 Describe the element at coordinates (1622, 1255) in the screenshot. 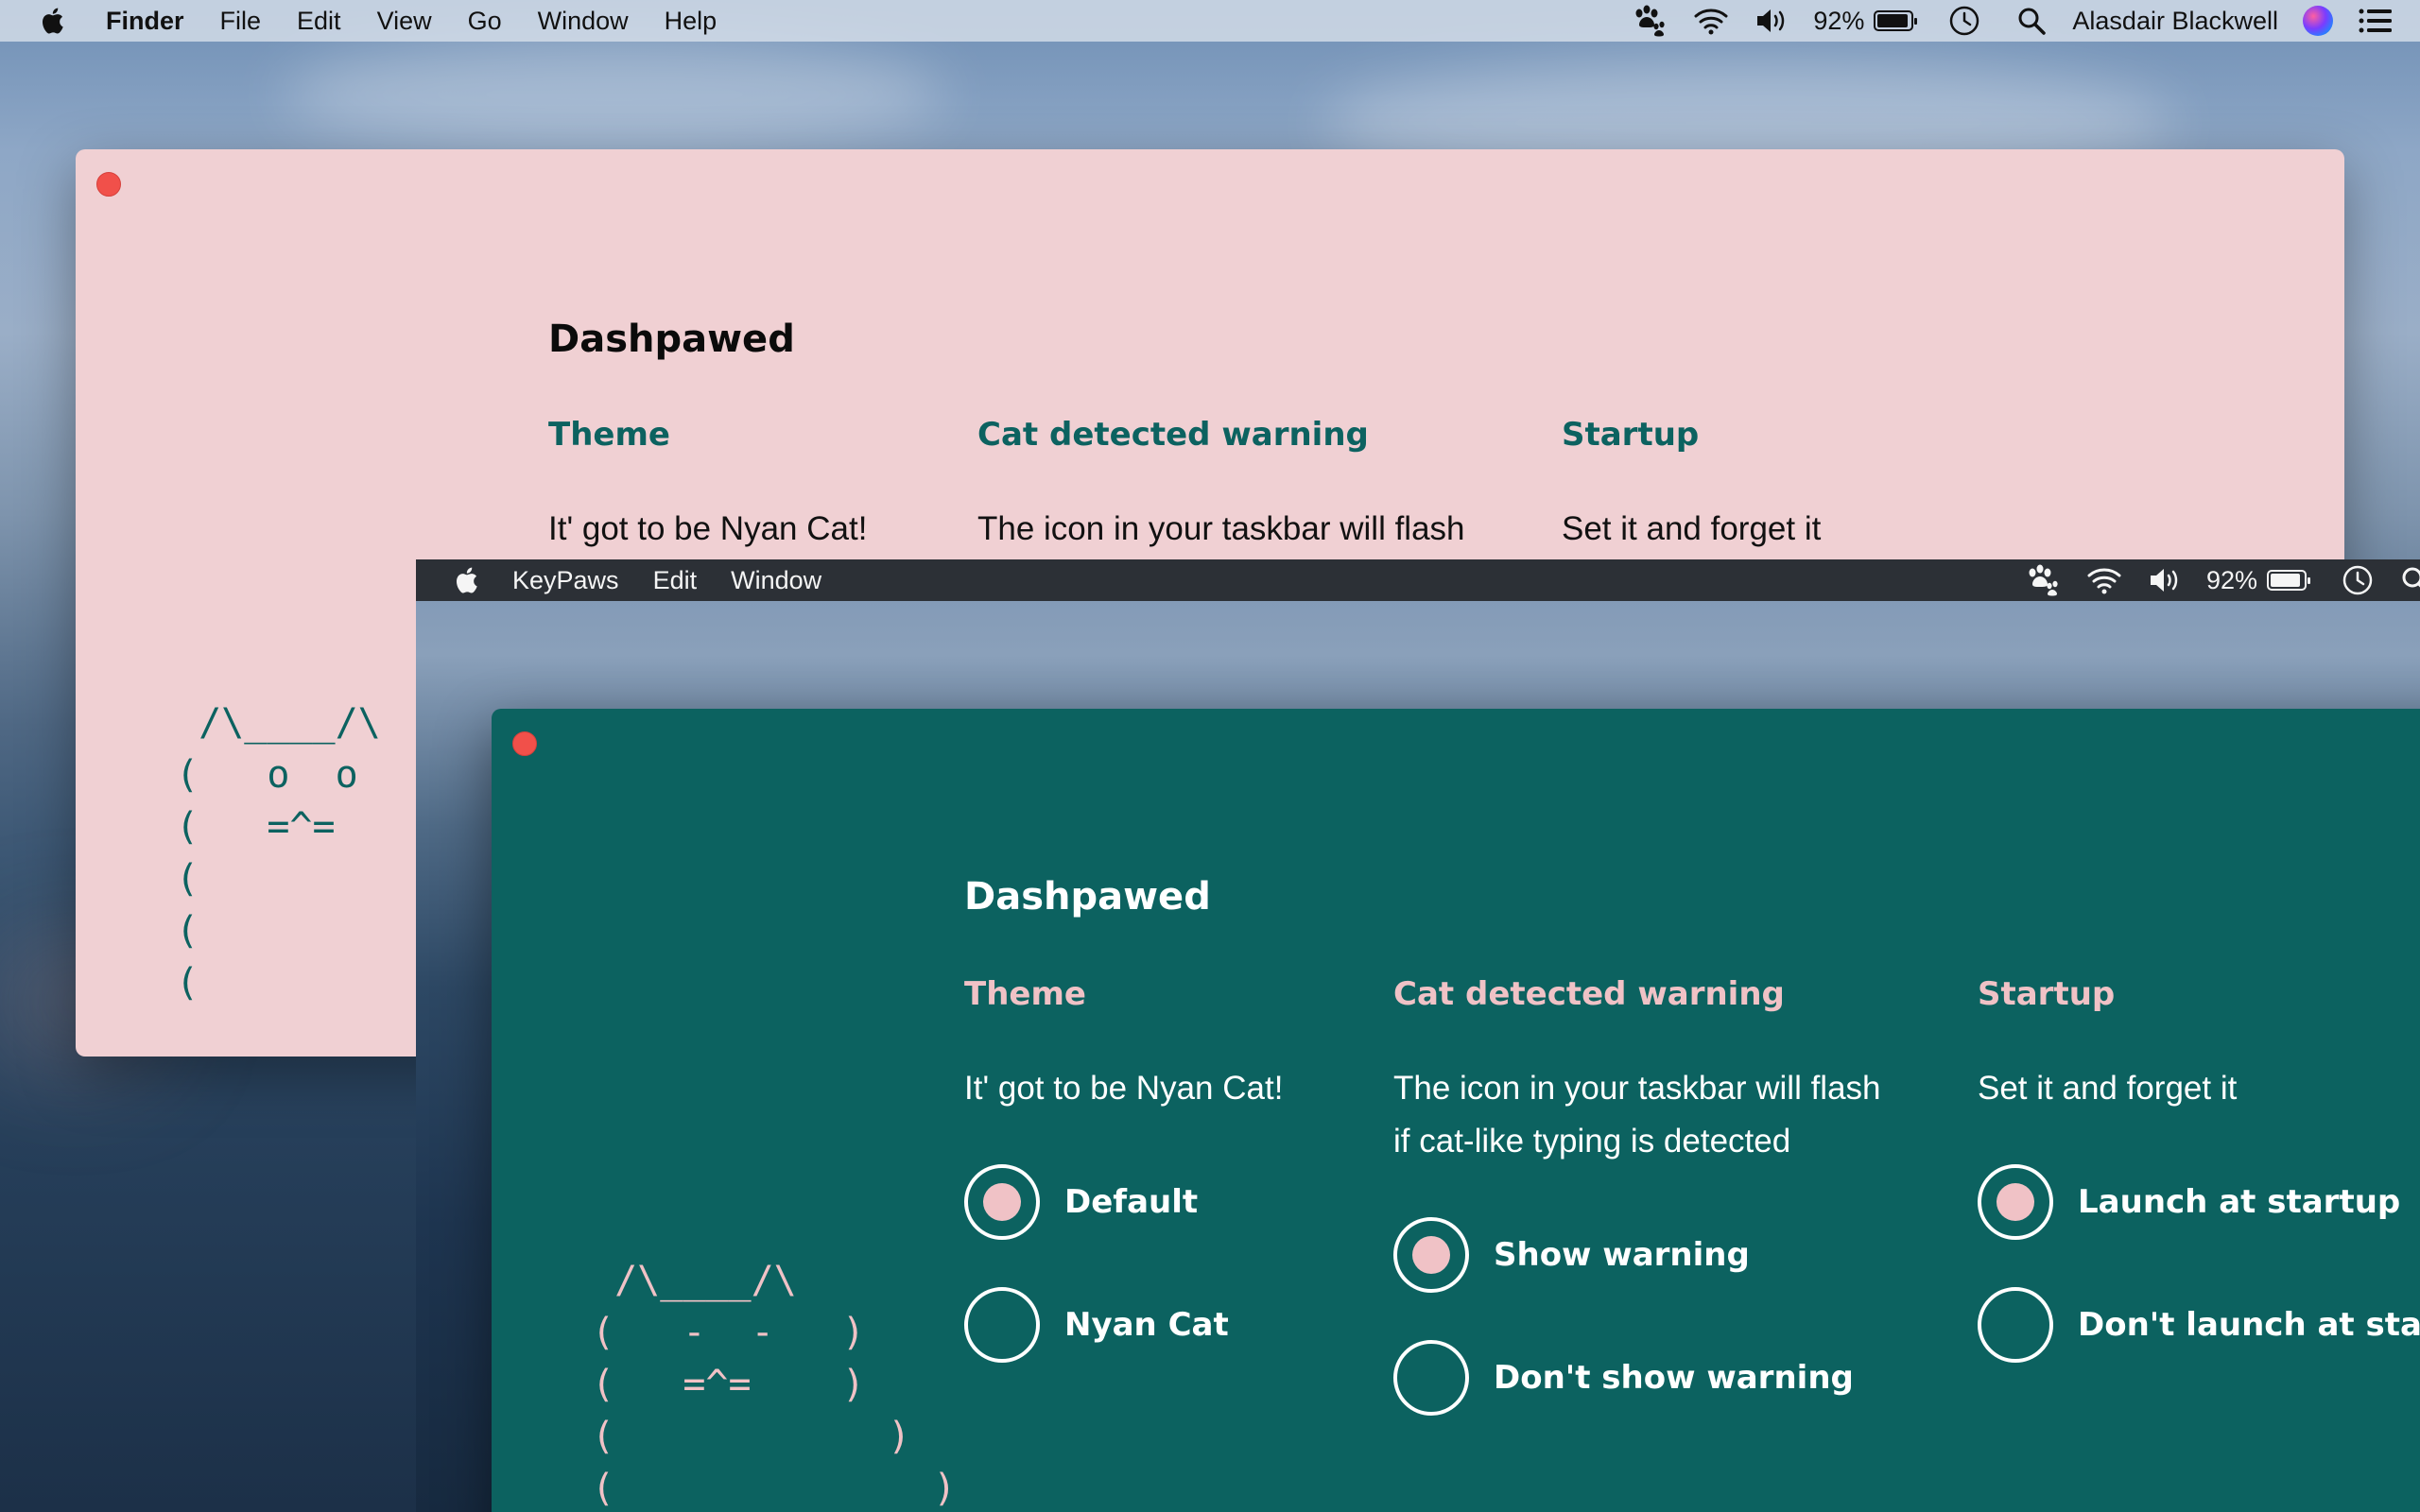

I see `radio-label: Show warning` at that location.